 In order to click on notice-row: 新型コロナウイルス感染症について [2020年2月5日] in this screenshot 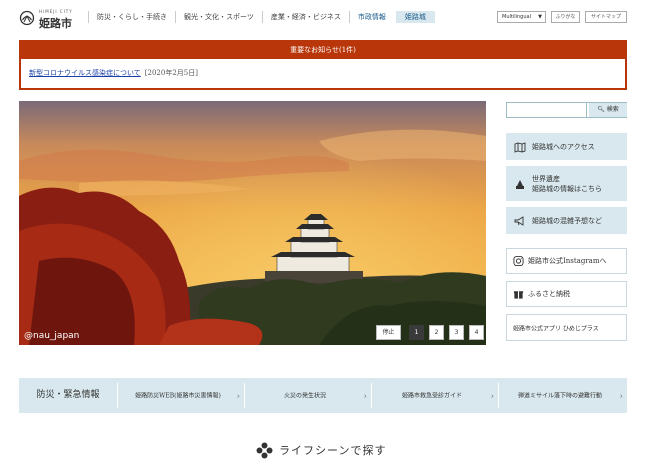, I will do `click(323, 73)`.